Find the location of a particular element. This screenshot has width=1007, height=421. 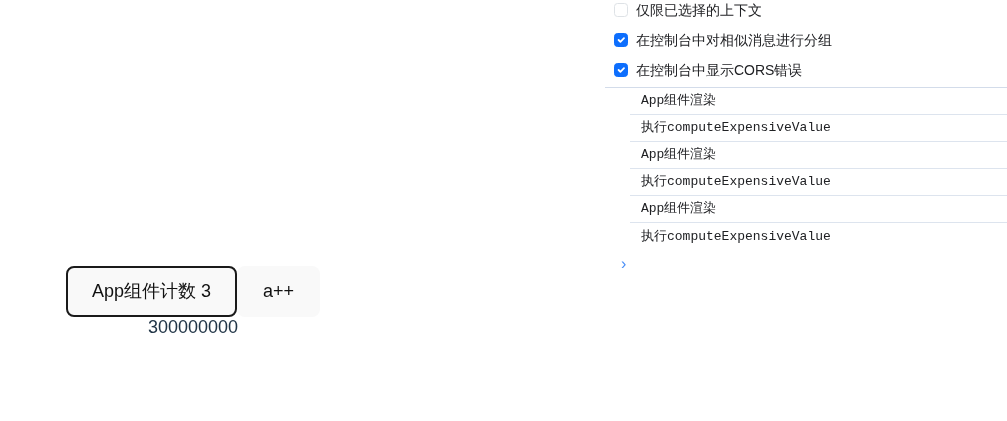

result-text: 300000000 is located at coordinates (193, 328).